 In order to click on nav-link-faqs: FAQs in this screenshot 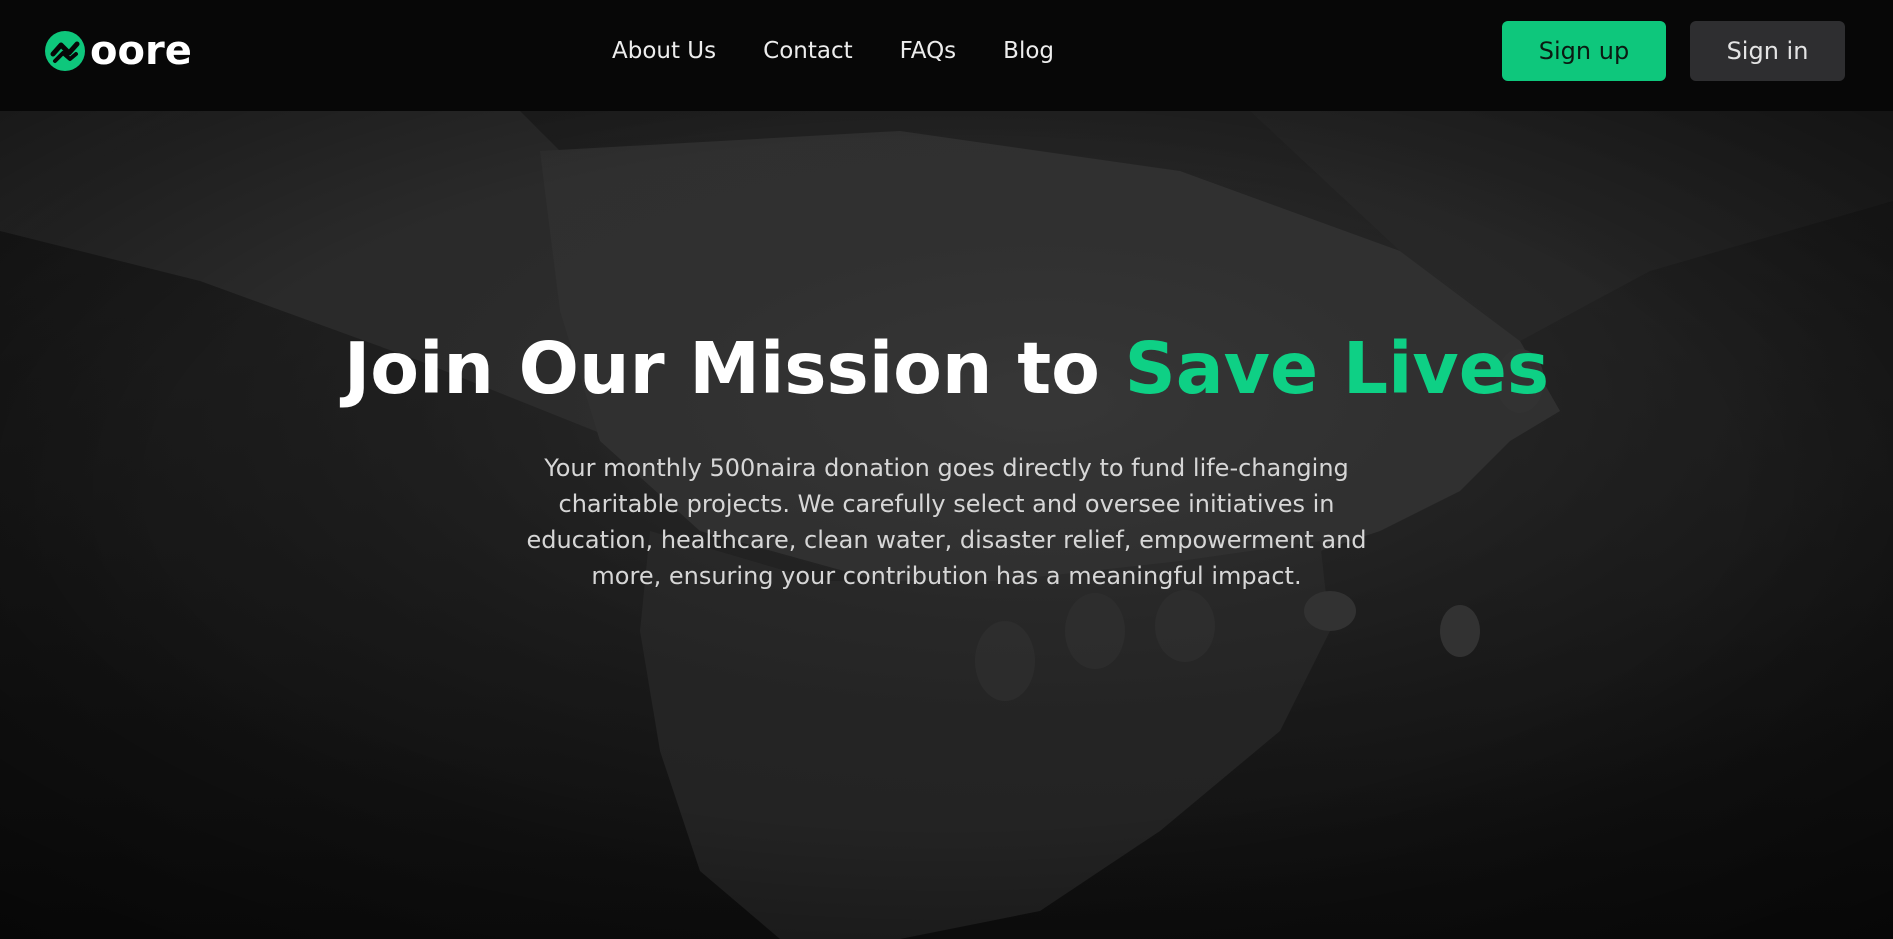, I will do `click(928, 51)`.